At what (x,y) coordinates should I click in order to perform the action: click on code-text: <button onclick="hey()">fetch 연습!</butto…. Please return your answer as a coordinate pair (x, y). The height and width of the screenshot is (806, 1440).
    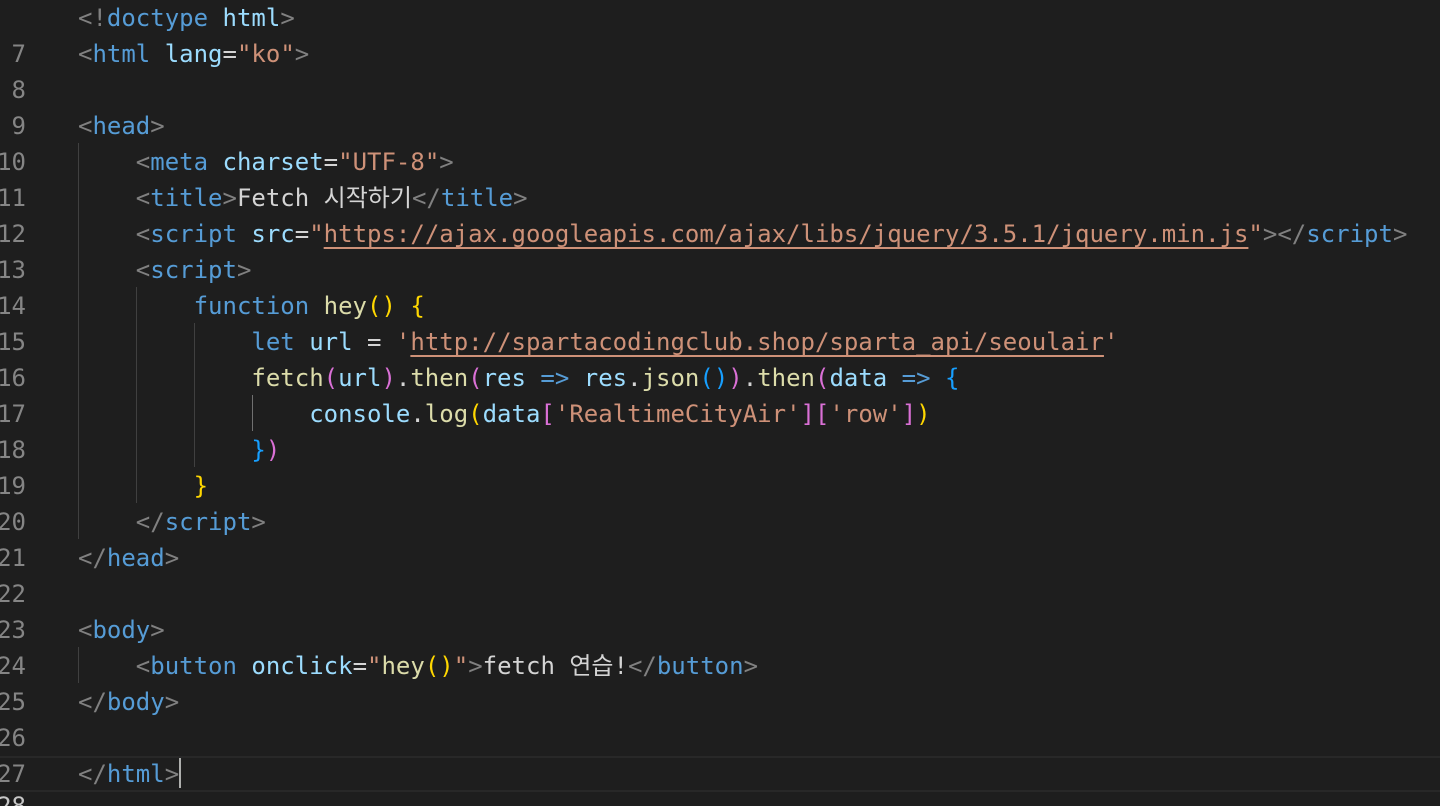
    Looking at the image, I should click on (447, 666).